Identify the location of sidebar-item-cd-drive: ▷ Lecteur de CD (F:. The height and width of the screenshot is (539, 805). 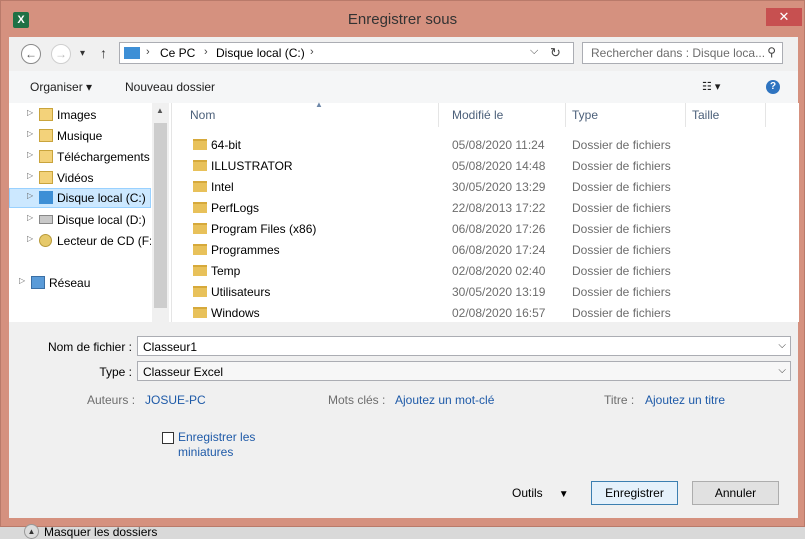
(80, 241).